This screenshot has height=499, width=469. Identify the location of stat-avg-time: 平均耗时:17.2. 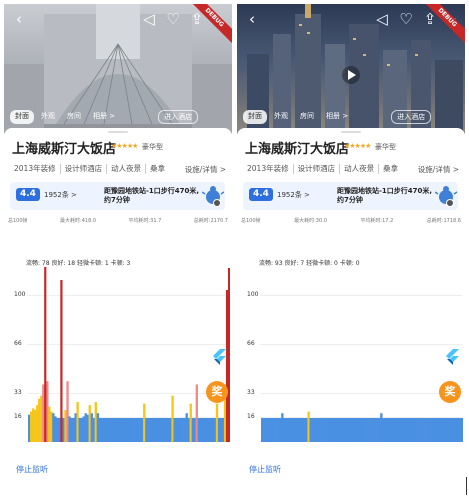
(377, 220).